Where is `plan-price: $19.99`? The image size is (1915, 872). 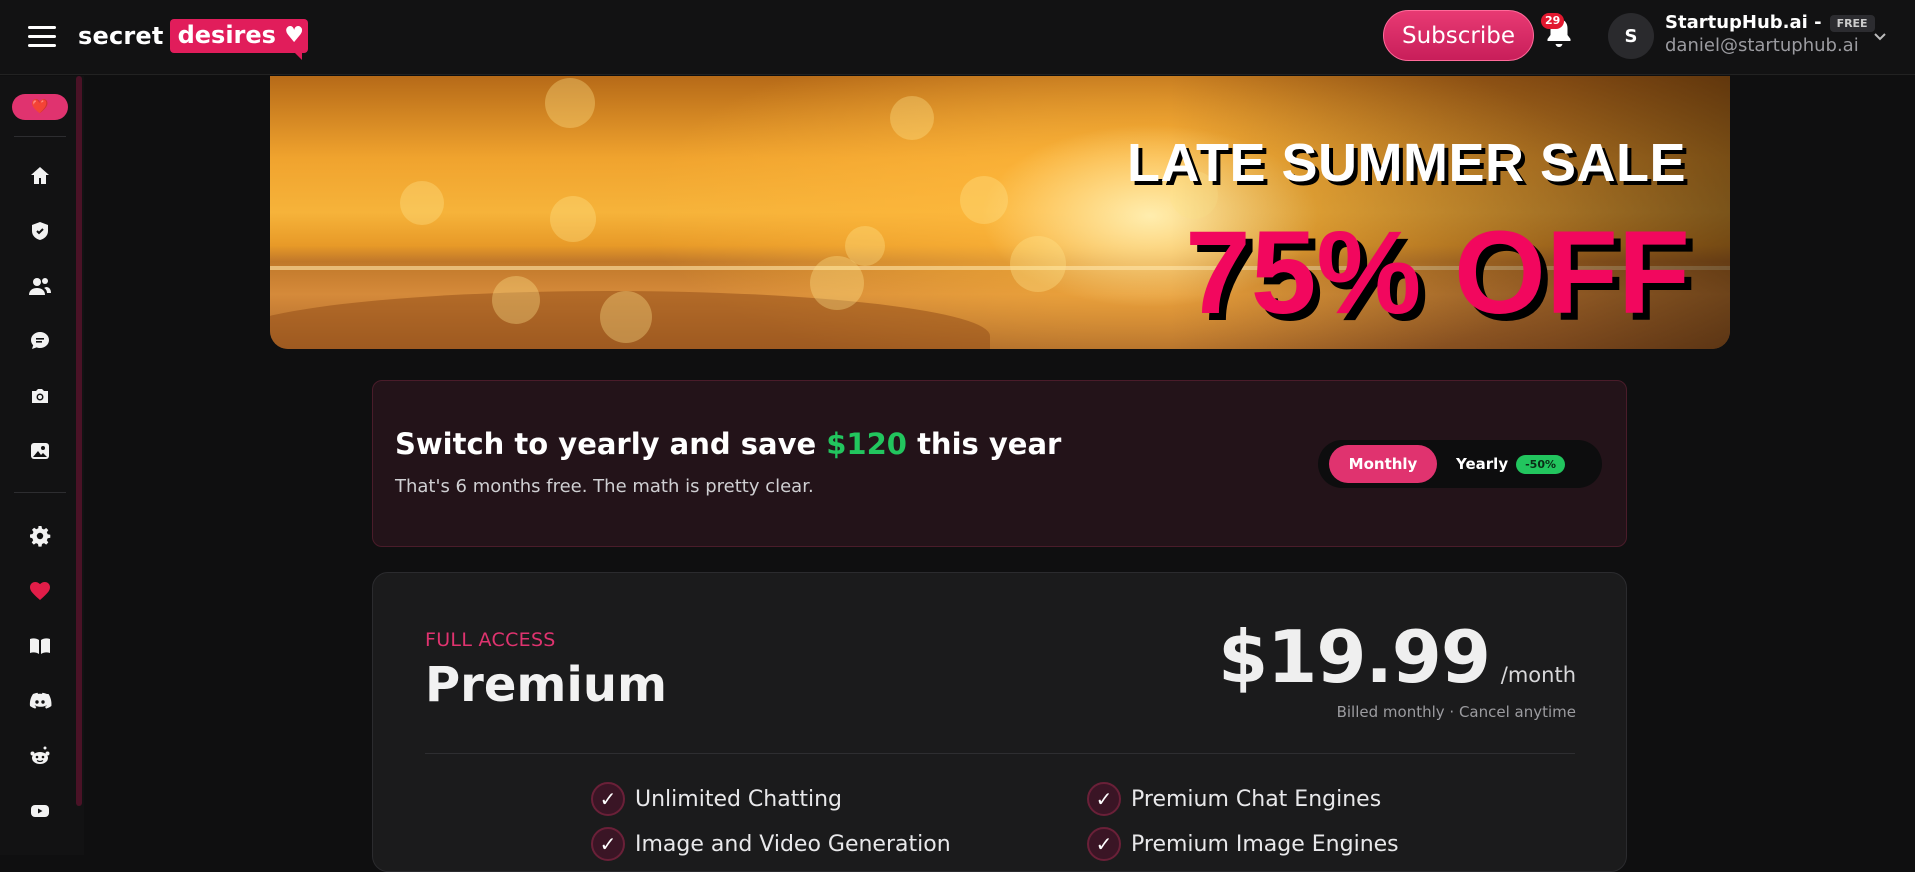
plan-price: $19.99 is located at coordinates (1354, 657).